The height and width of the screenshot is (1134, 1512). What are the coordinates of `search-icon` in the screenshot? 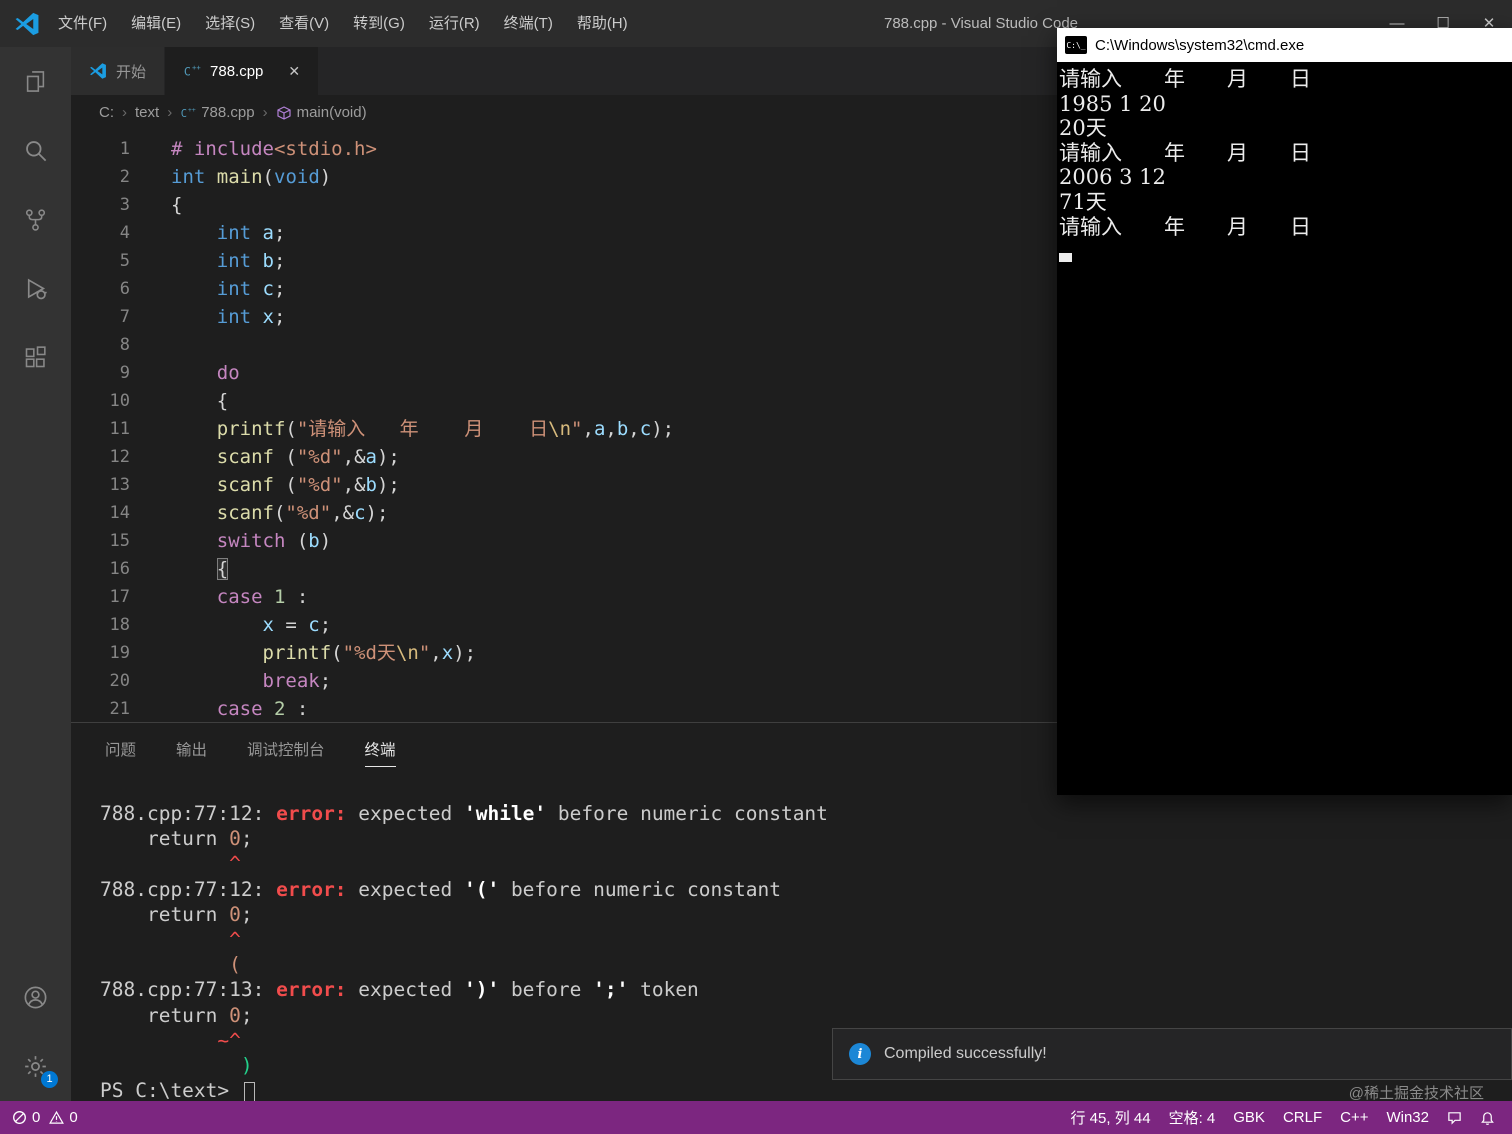 It's located at (35, 150).